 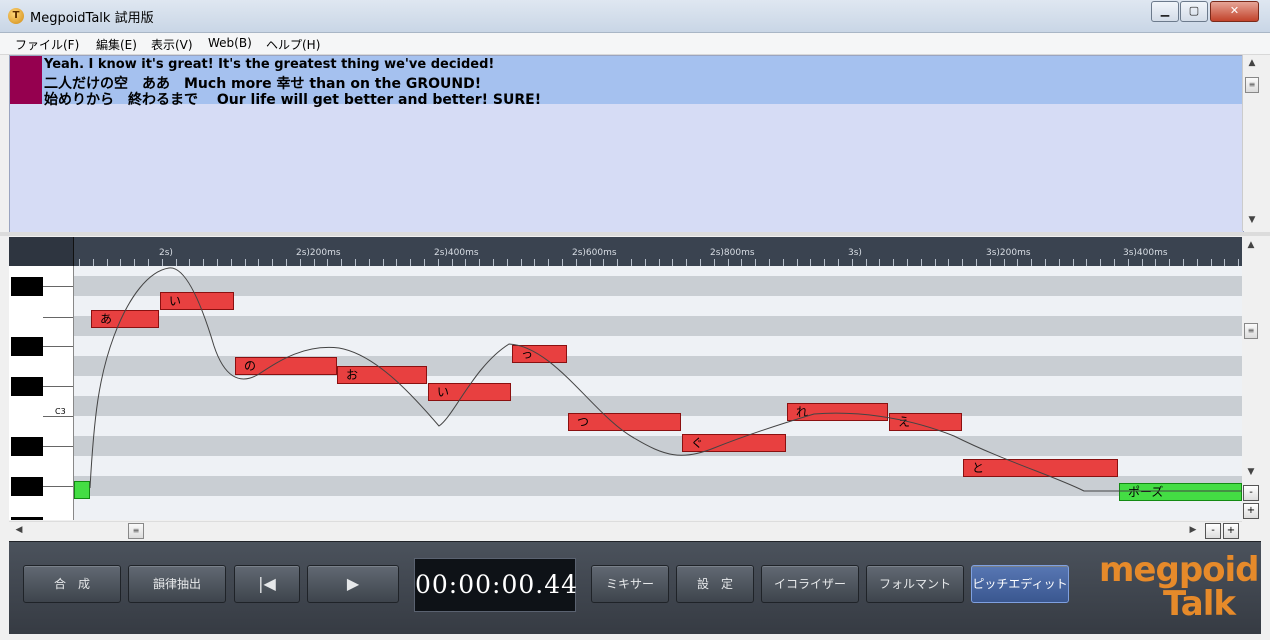 I want to click on window-title: MegpoidTalk 試用版, so click(x=92, y=18).